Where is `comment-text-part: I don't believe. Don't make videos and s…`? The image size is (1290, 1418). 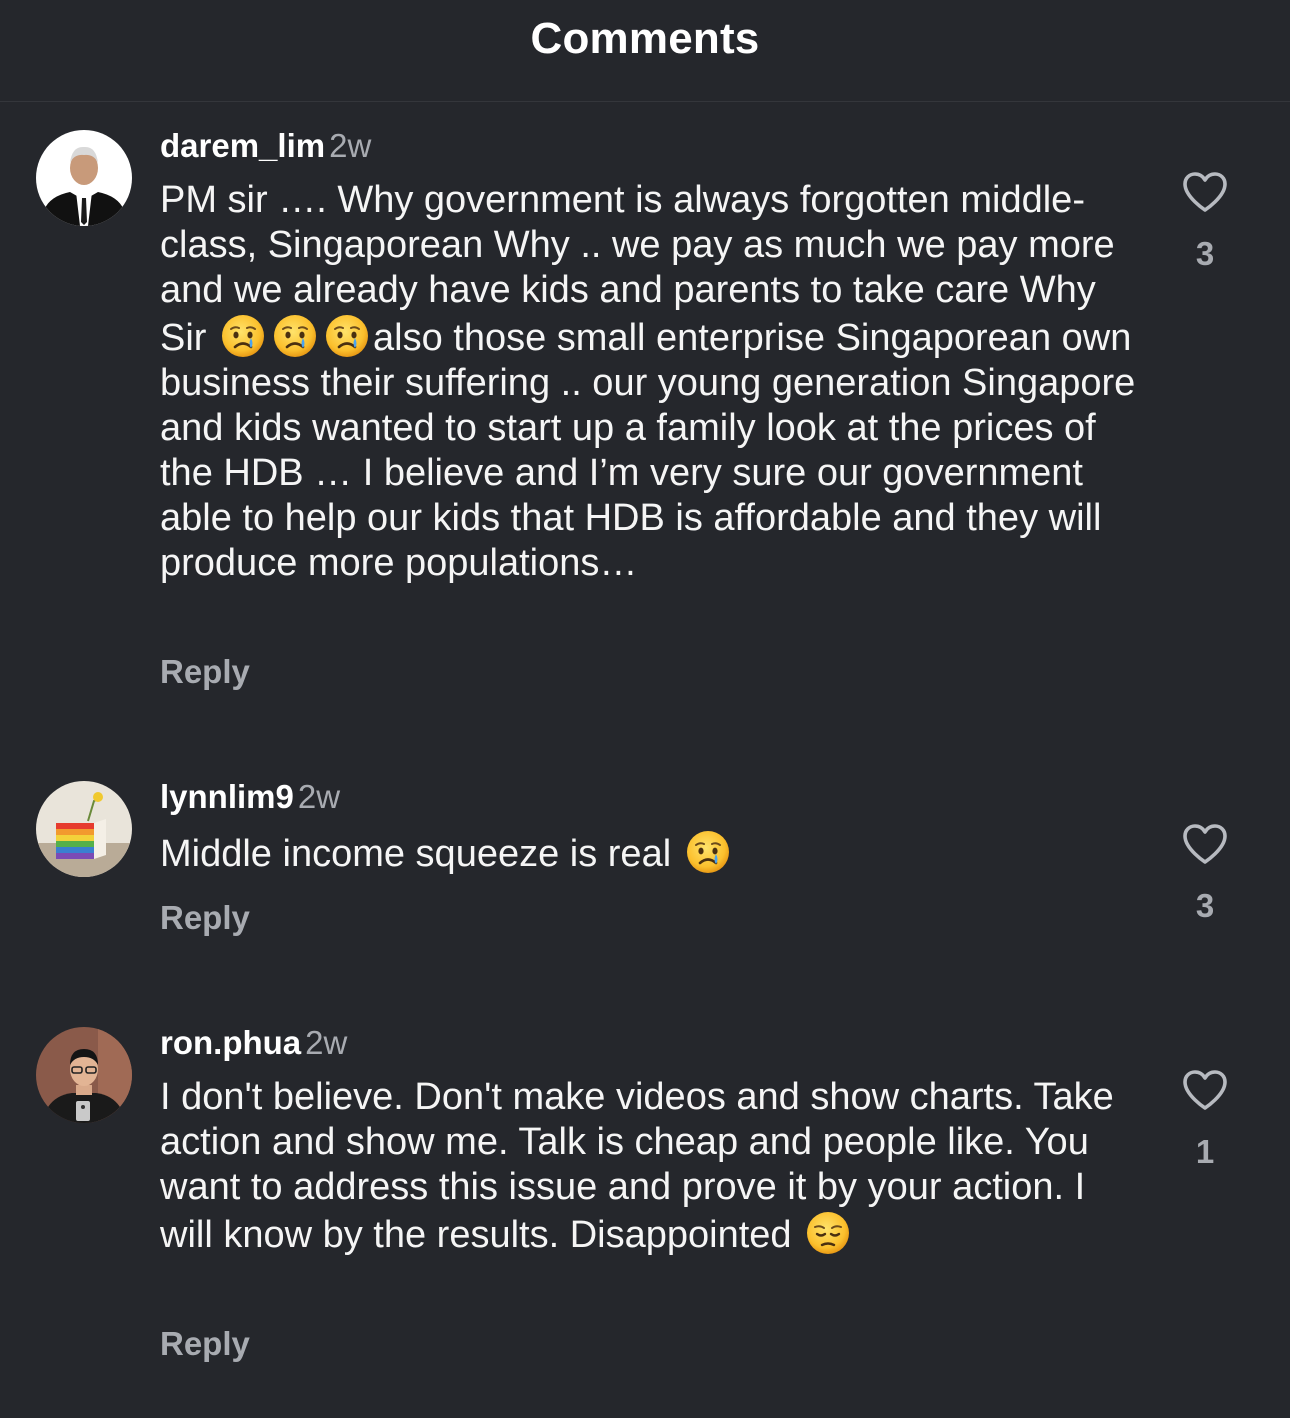 comment-text-part: I don't believe. Don't make videos and s… is located at coordinates (637, 1166).